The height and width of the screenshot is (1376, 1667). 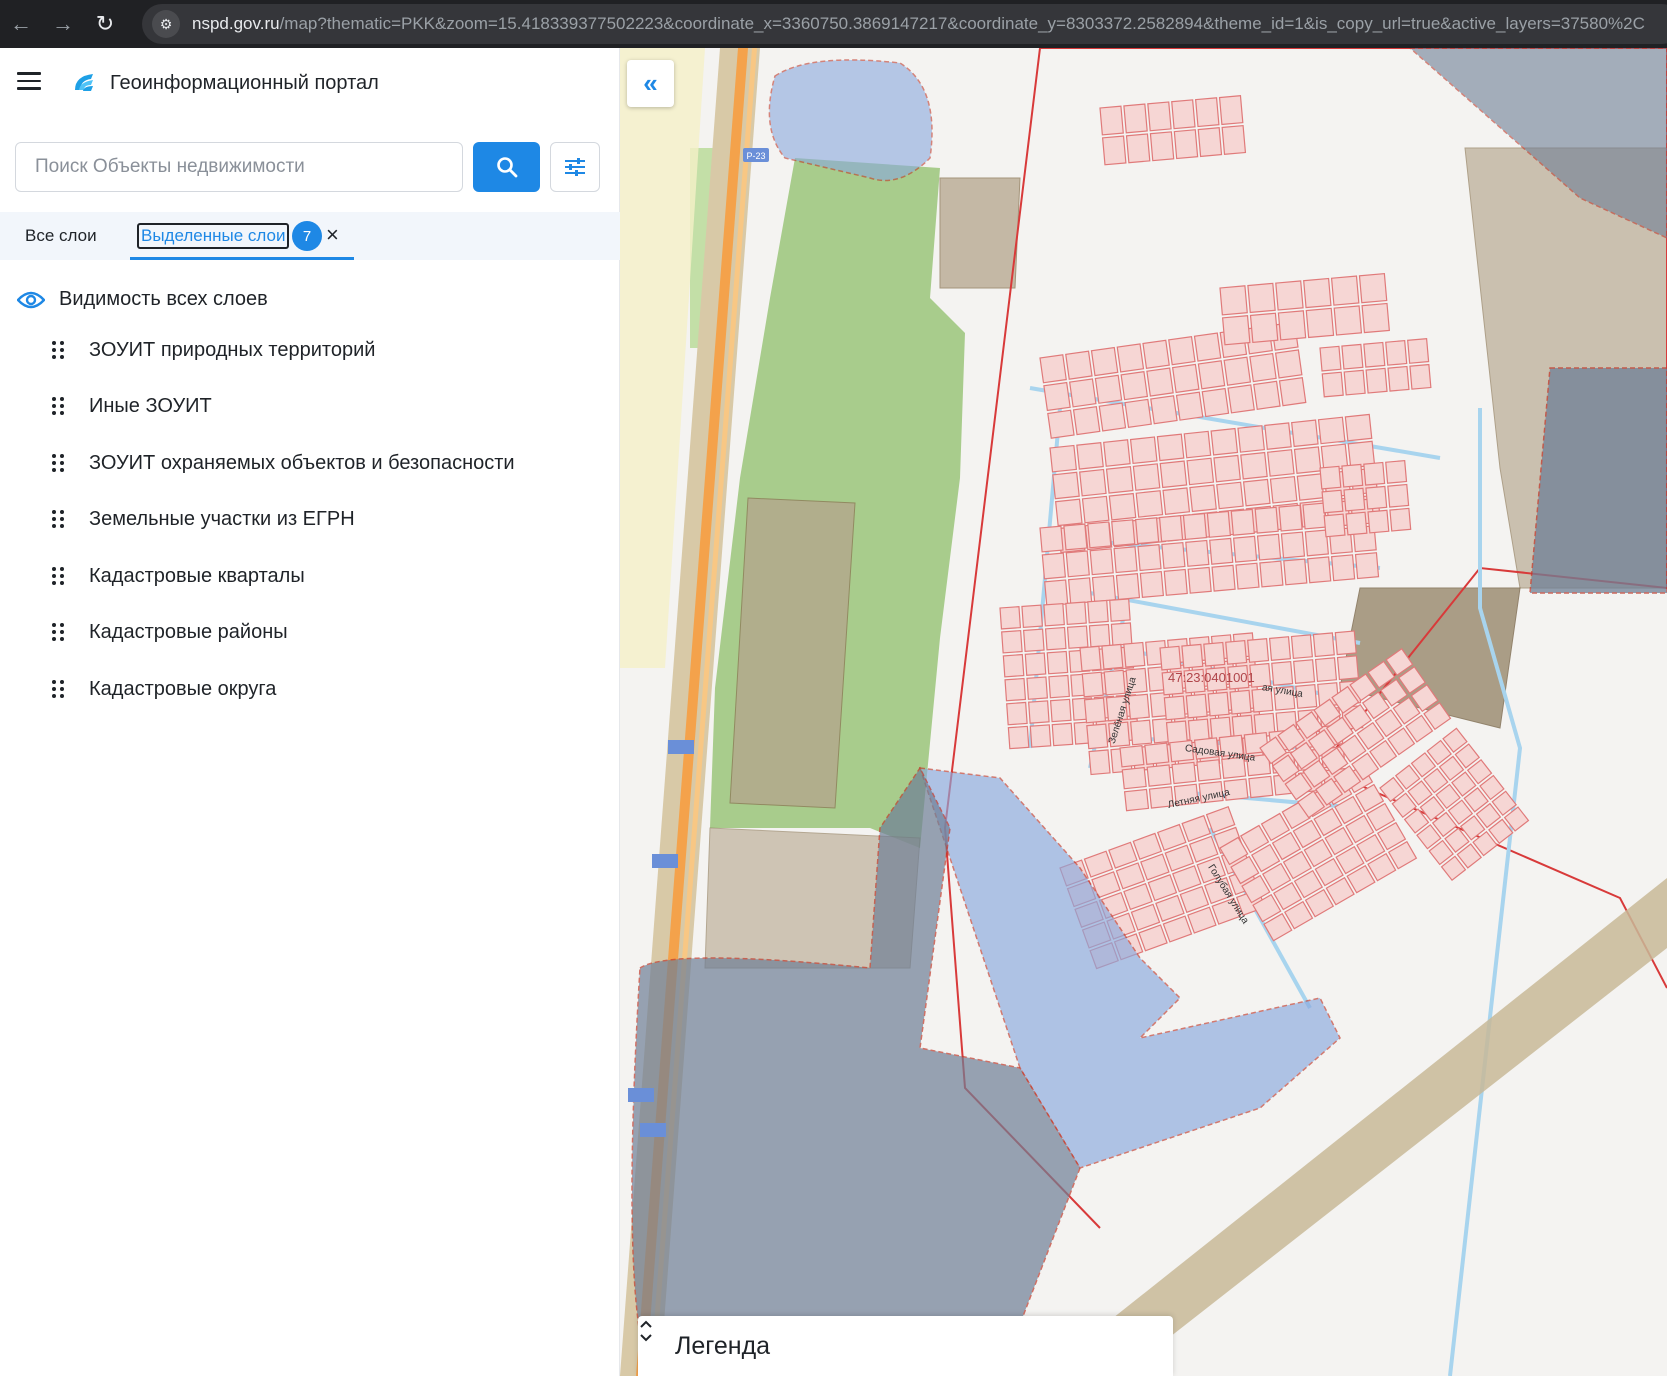 I want to click on layer-item: Земельные участки из ЕГРН, so click(x=203, y=519).